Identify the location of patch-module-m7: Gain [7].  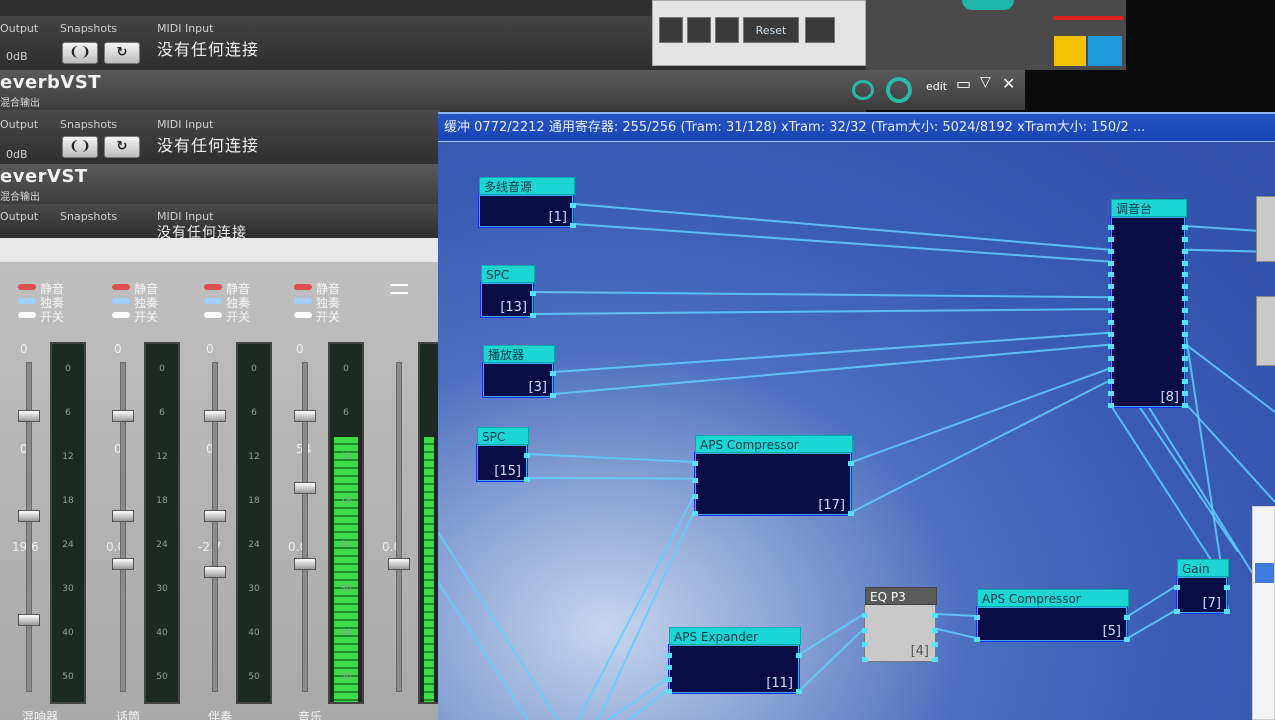
(1202, 586).